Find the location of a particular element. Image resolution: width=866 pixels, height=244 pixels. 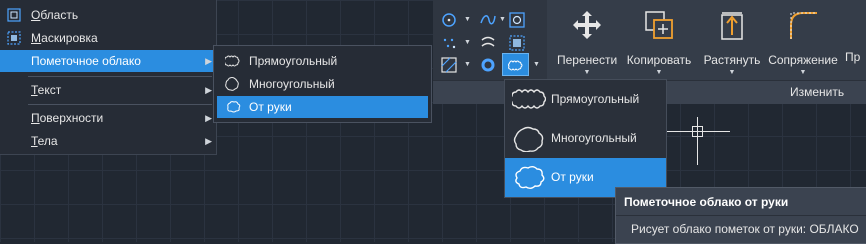

array-icon is located at coordinates (854, 25).